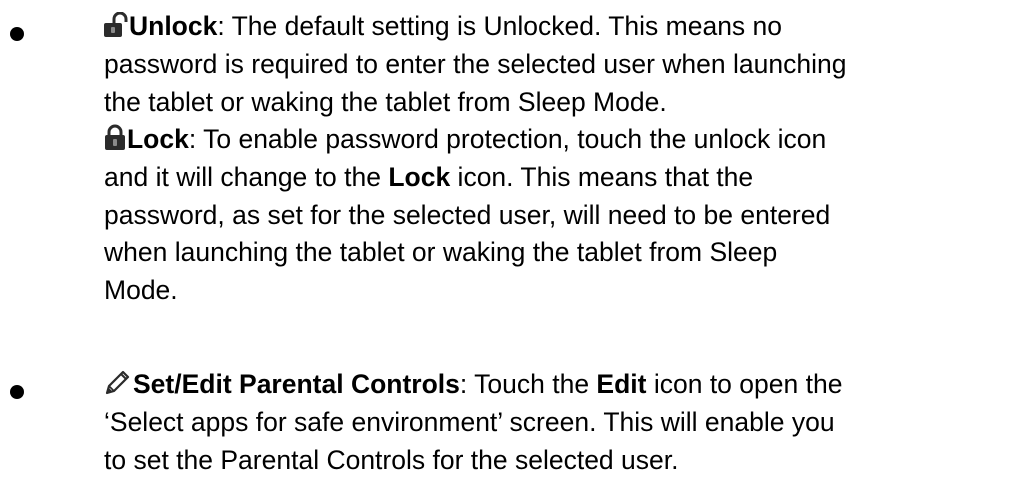  Describe the element at coordinates (173, 26) in the screenshot. I see `unlock-term: Unlock` at that location.